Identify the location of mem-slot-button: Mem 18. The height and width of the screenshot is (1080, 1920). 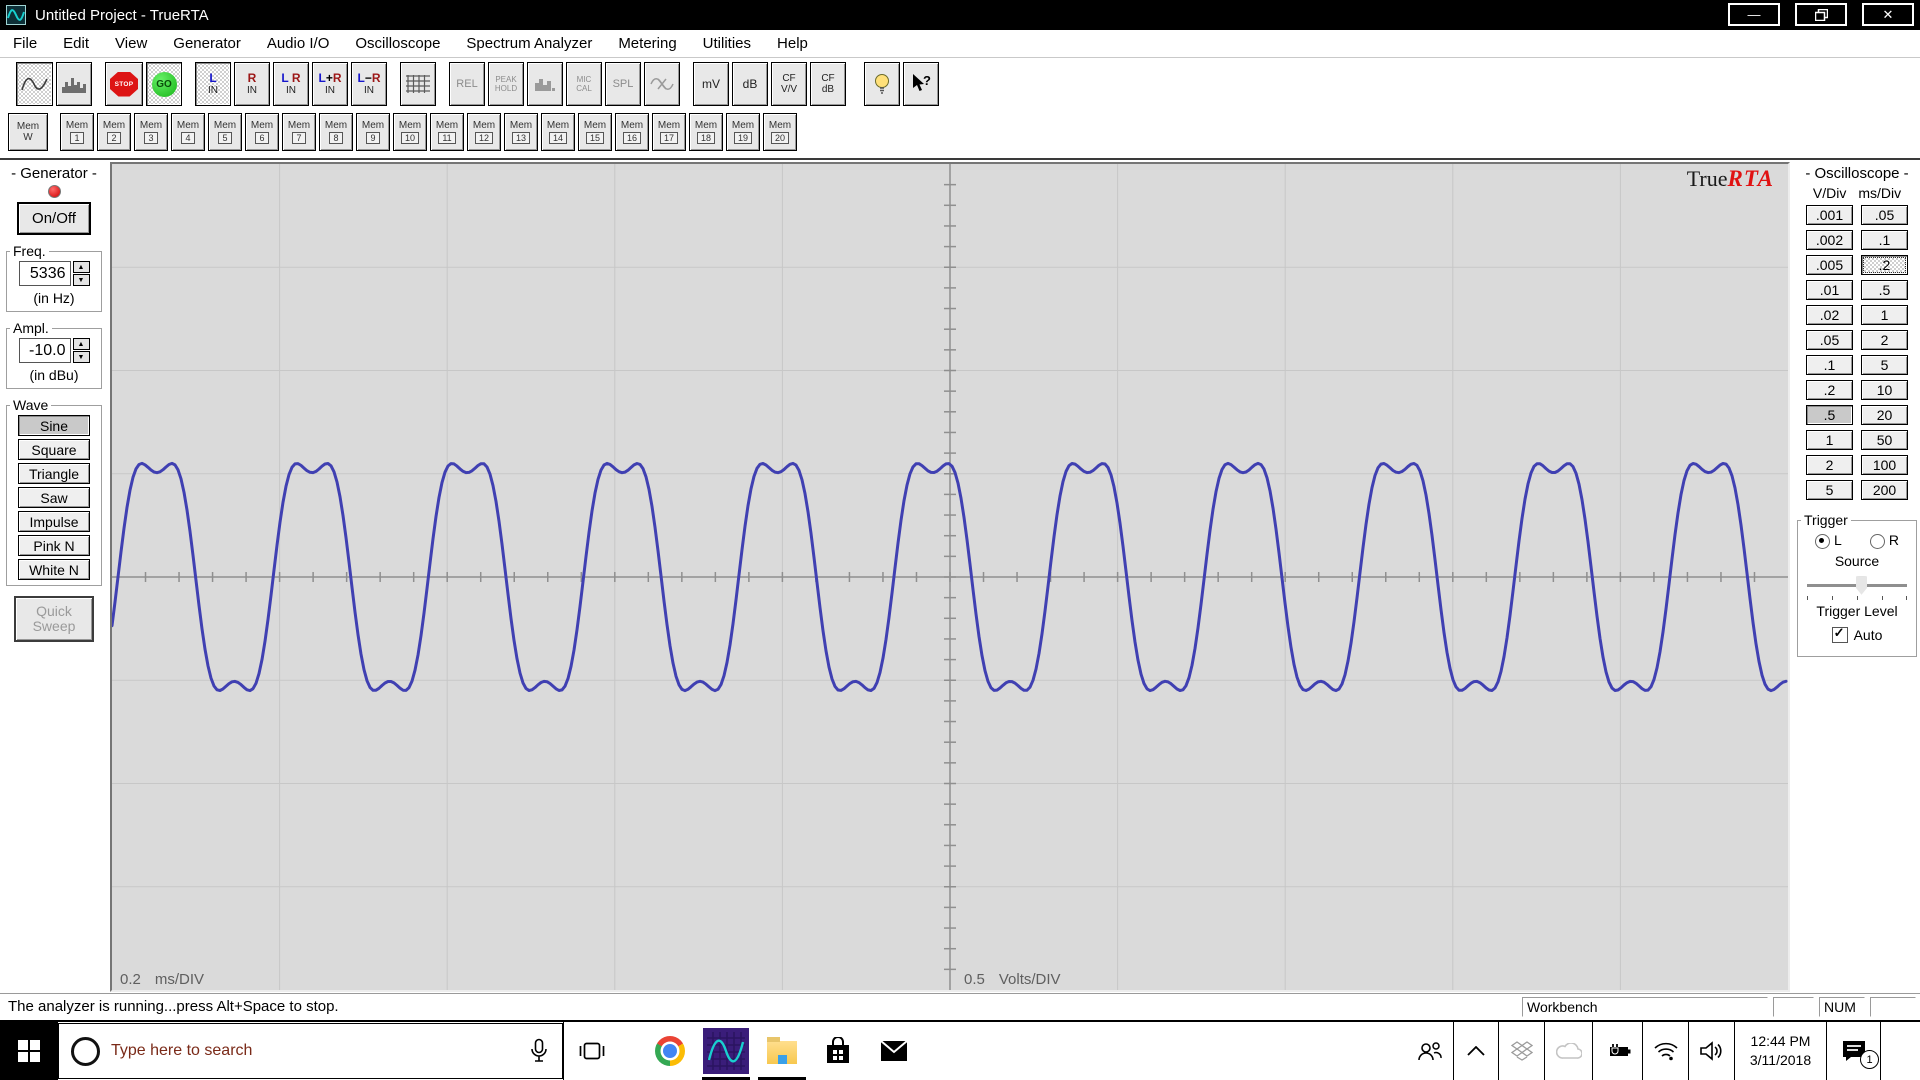
(706, 132).